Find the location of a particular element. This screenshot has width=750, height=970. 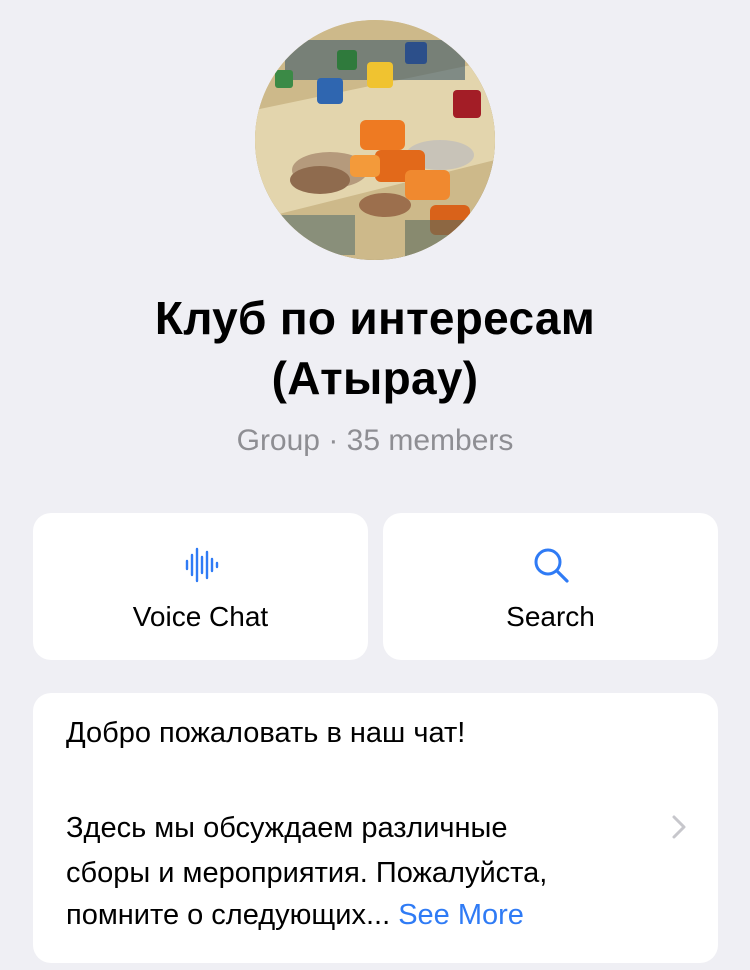

group-title-line2: (Атырау) is located at coordinates (375, 378).